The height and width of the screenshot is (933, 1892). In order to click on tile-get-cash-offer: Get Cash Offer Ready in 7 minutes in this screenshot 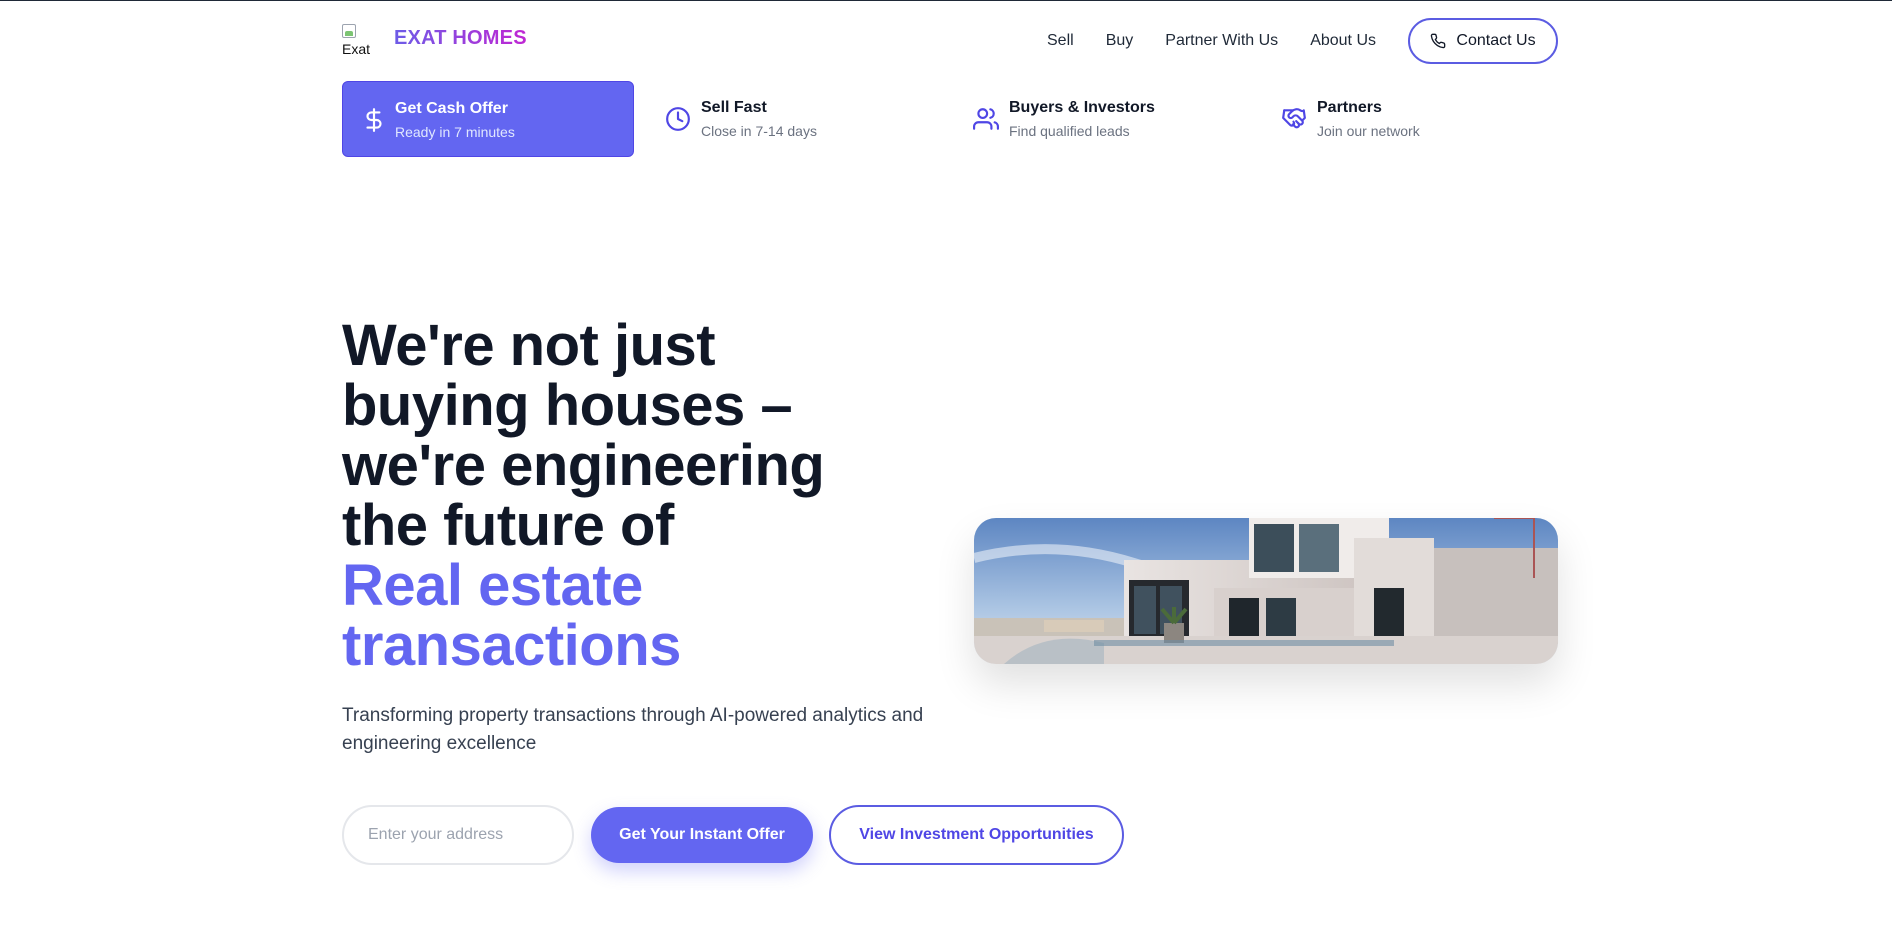, I will do `click(488, 119)`.